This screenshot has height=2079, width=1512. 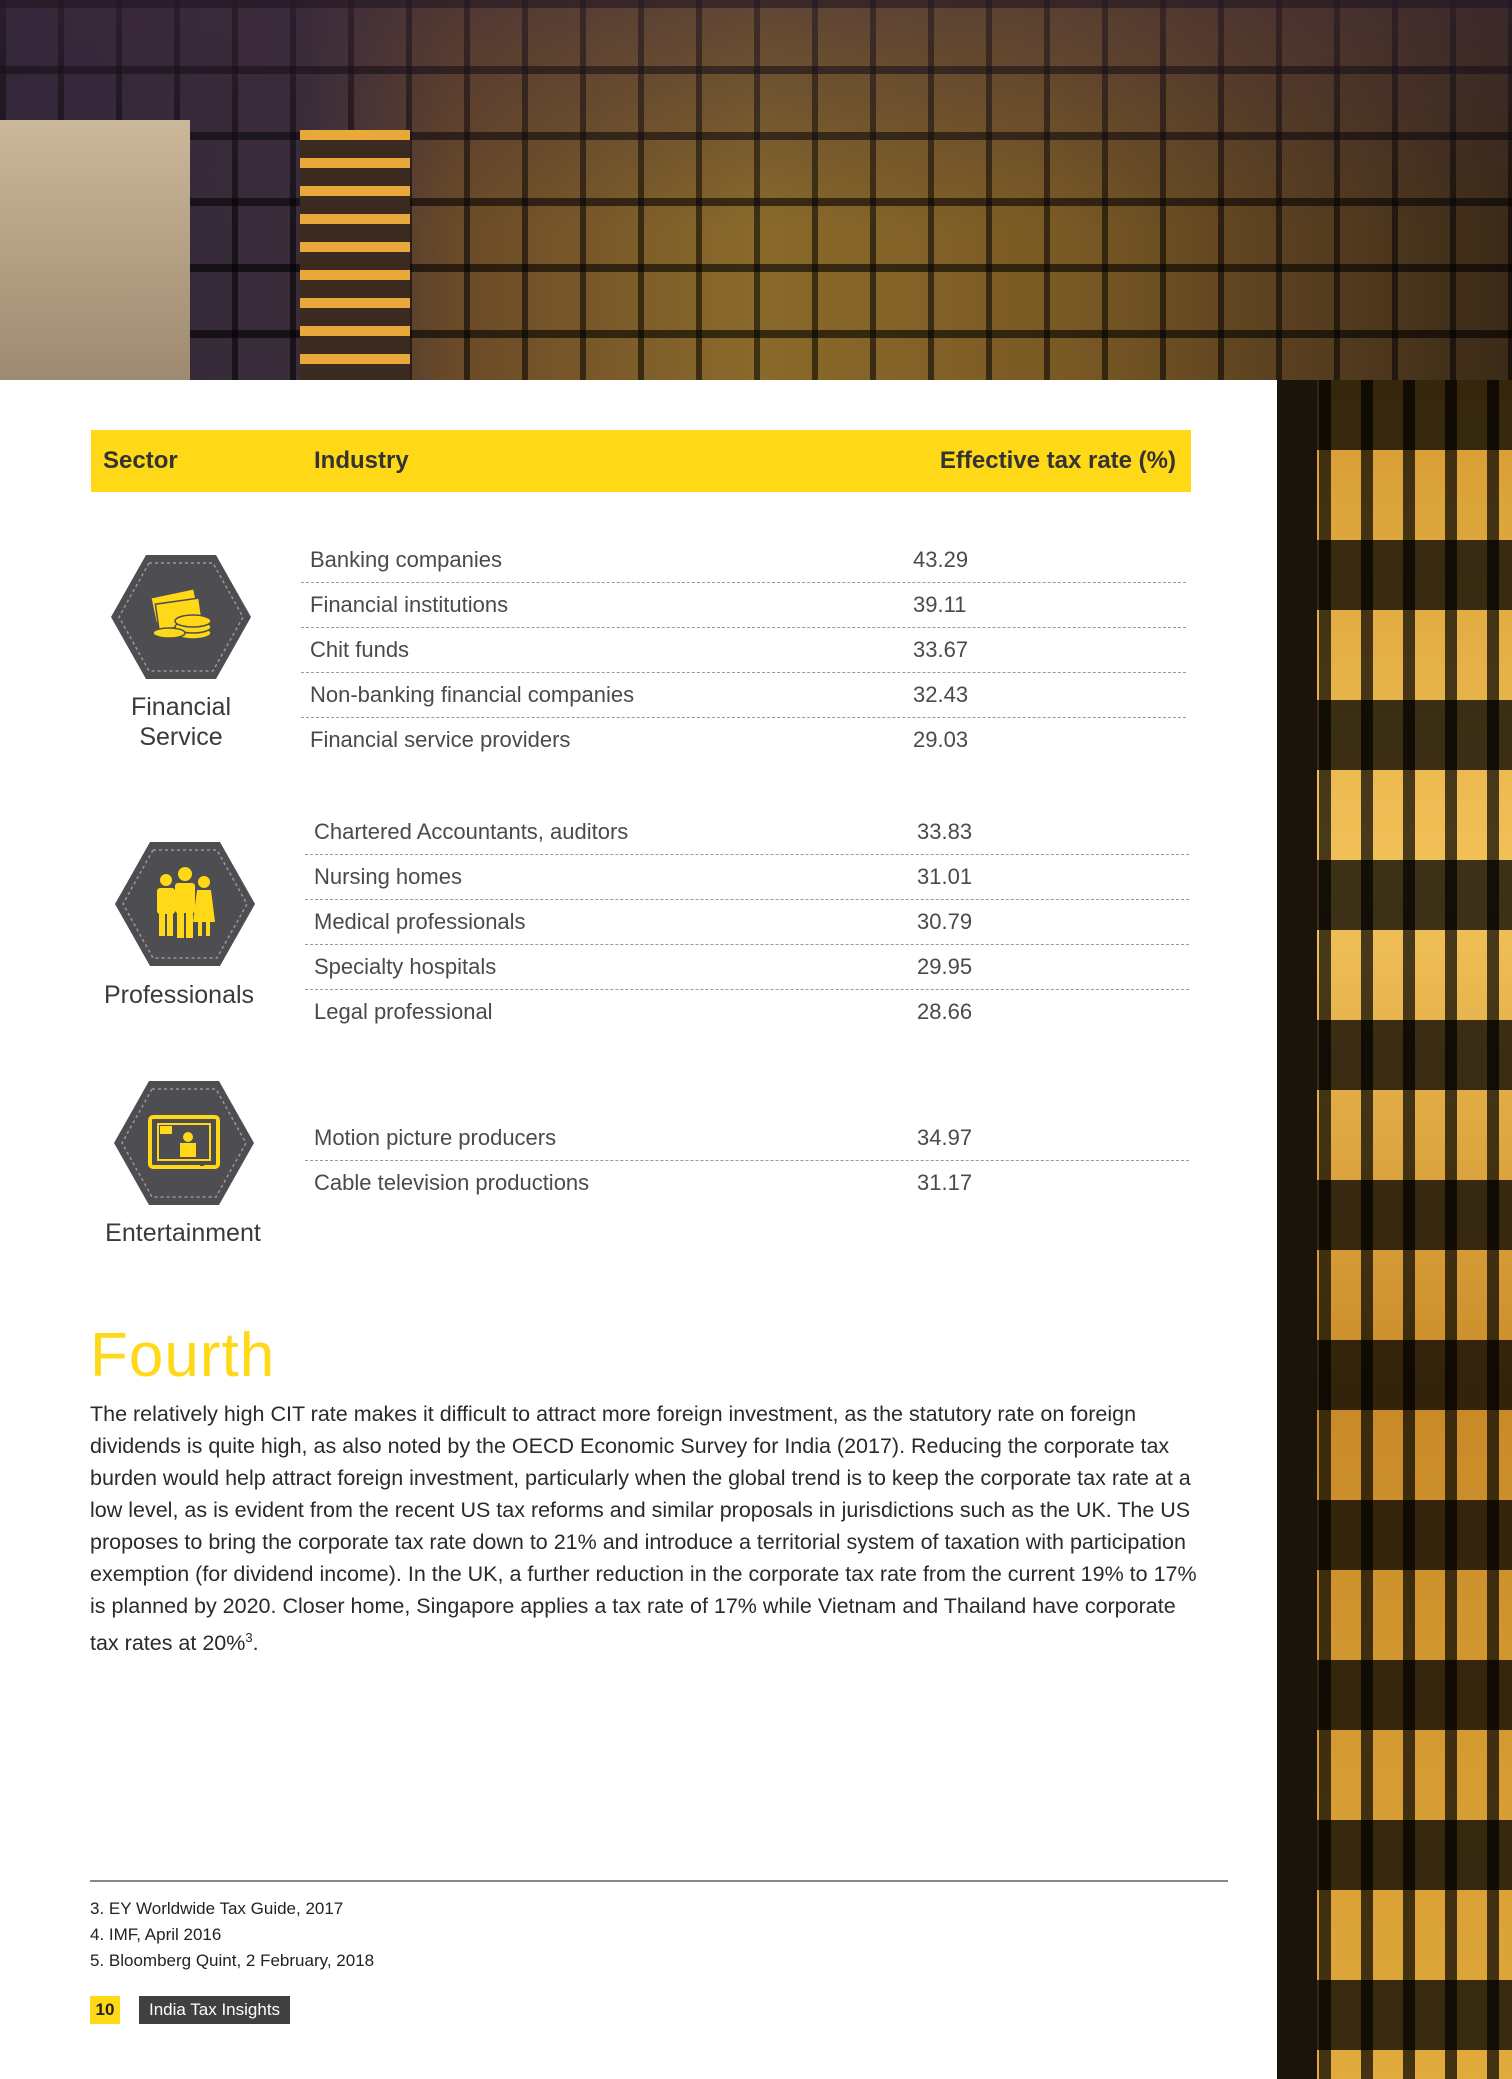 What do you see at coordinates (471, 831) in the screenshot?
I see `industry-name: Chartered Accountants, auditors` at bounding box center [471, 831].